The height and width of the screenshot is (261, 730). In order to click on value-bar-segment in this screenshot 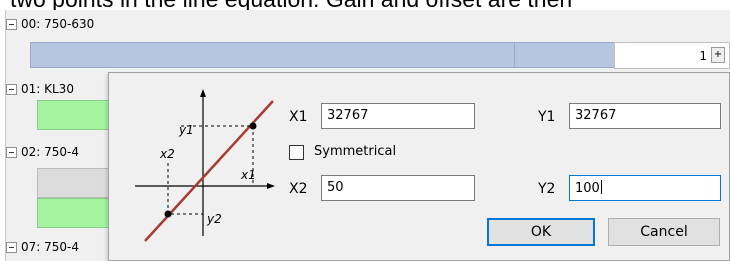, I will do `click(565, 55)`.